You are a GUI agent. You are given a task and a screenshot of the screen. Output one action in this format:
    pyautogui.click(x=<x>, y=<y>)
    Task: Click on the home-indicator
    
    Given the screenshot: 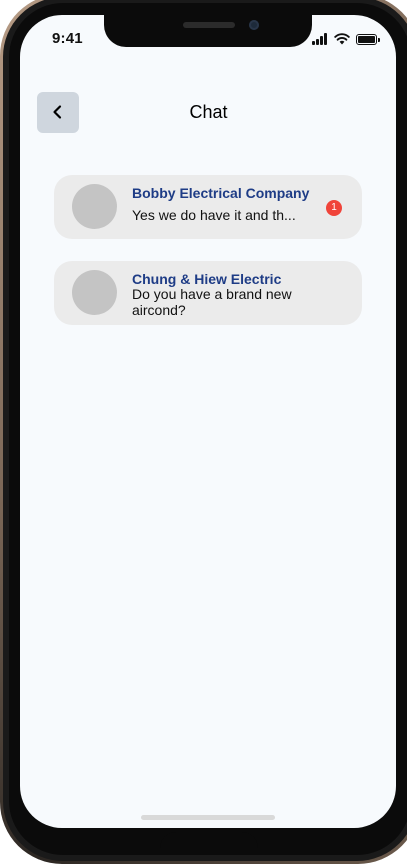 What is the action you would take?
    pyautogui.click(x=208, y=817)
    